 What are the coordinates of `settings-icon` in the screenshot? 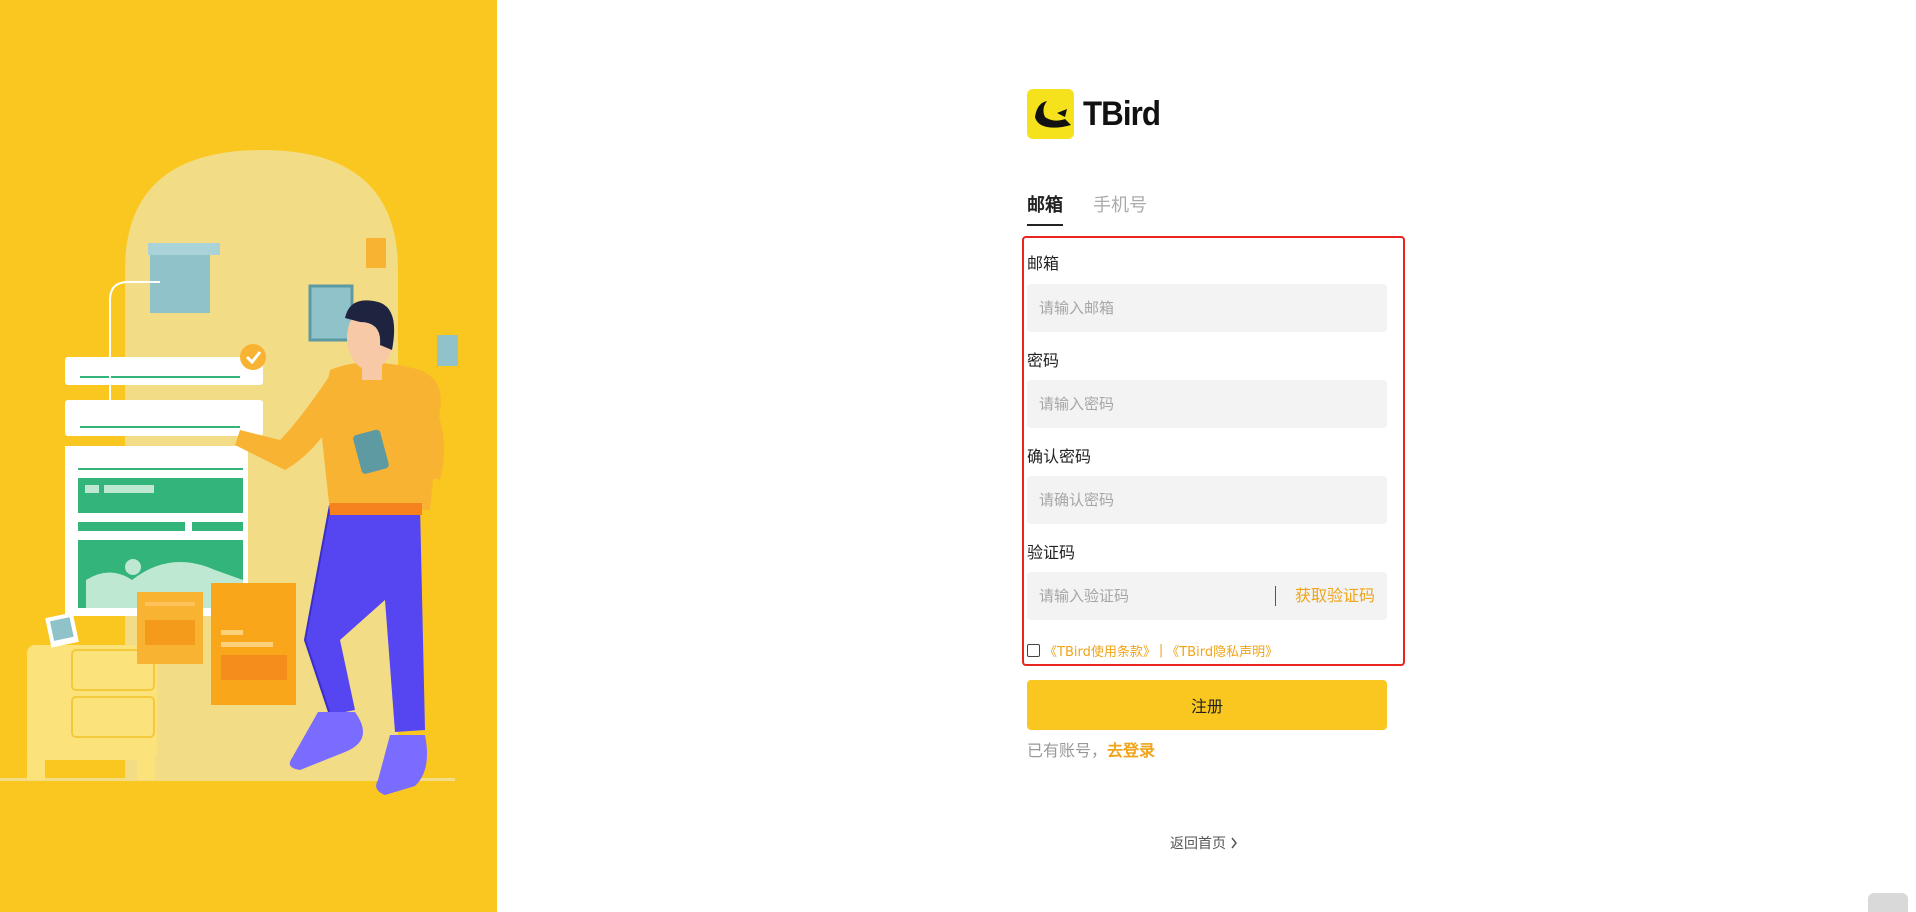 It's located at (1888, 902).